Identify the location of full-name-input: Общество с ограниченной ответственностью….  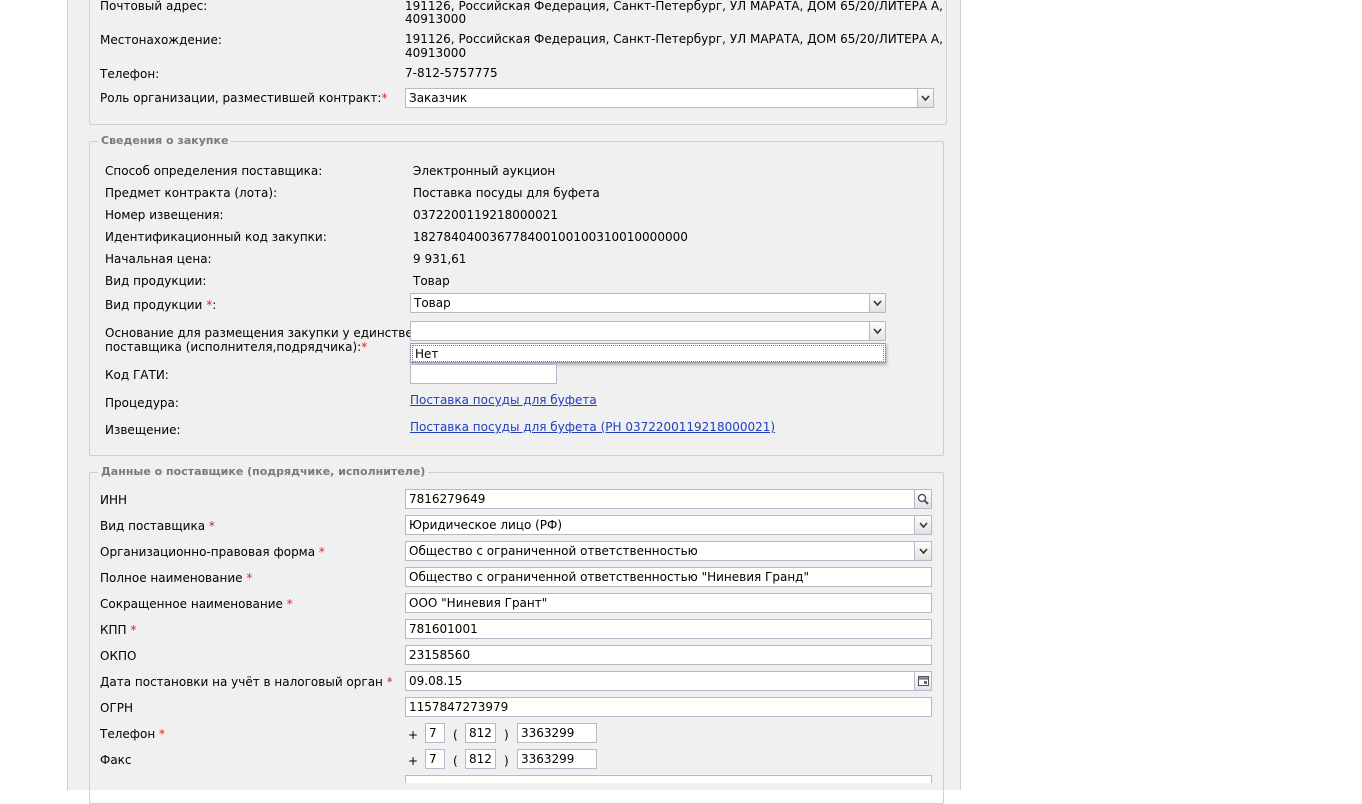
(668, 577).